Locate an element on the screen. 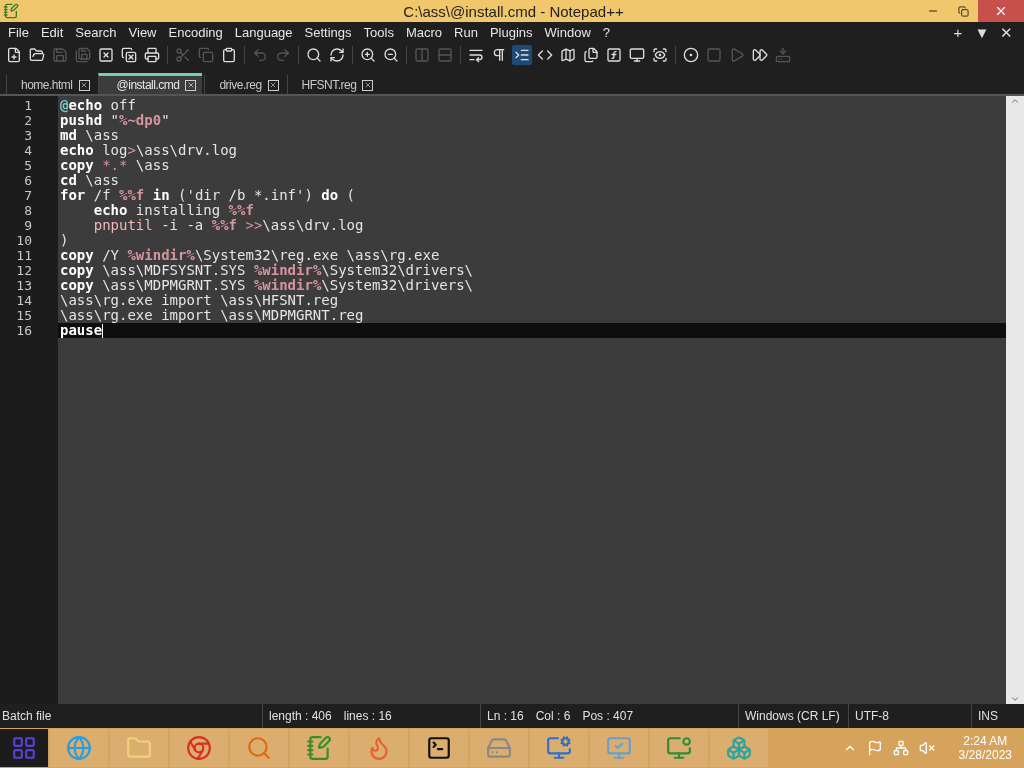 The height and width of the screenshot is (768, 1024). menu-item: Search is located at coordinates (96, 32).